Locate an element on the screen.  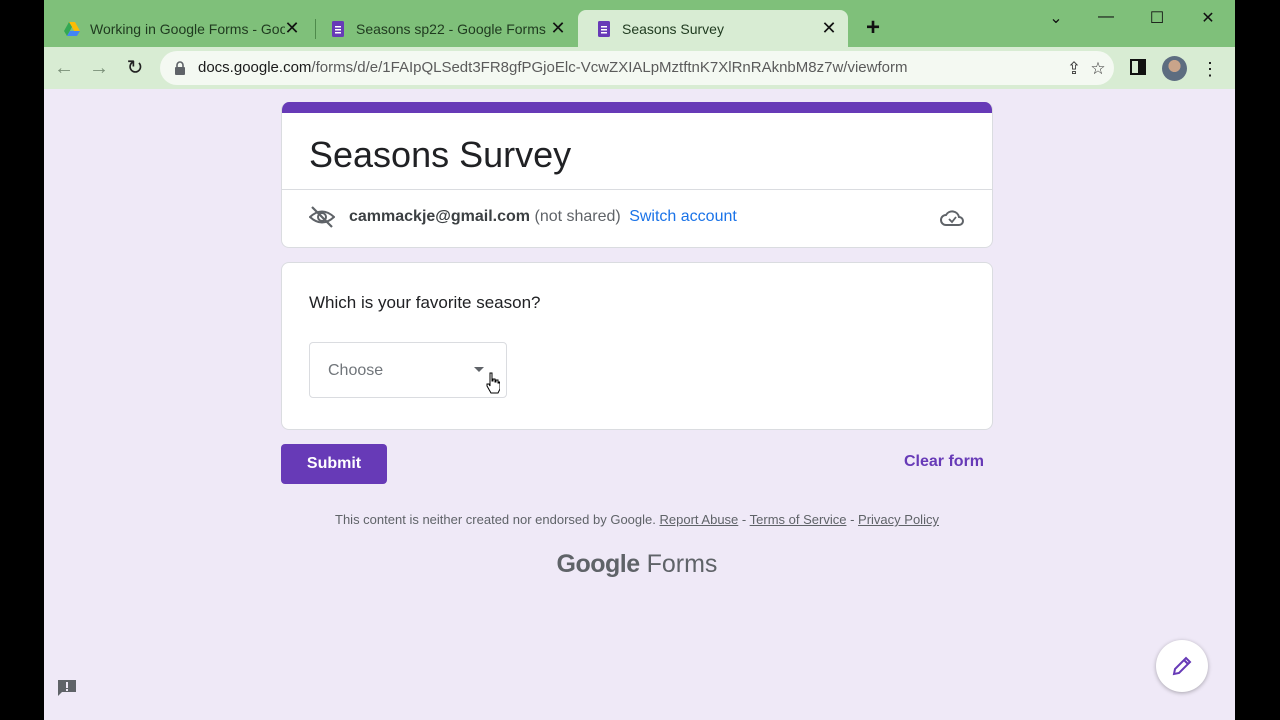
season-dropdown: Choose is located at coordinates (408, 370).